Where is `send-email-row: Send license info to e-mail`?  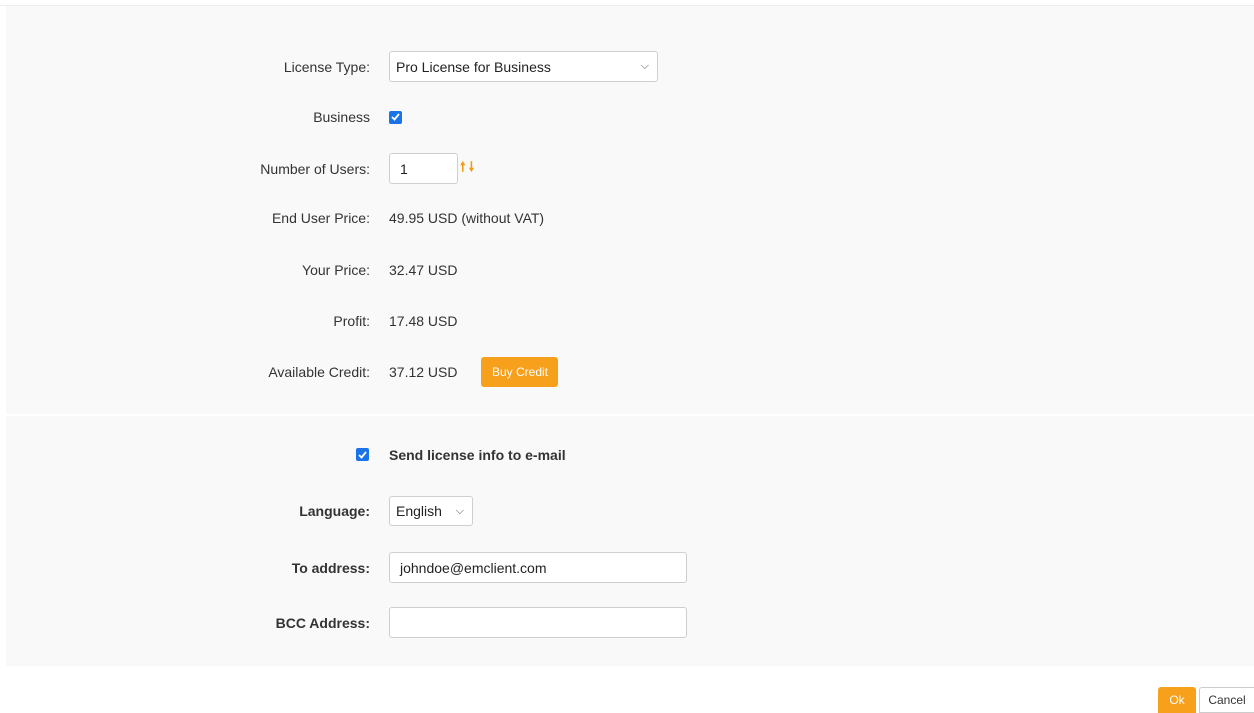 send-email-row: Send license info to e-mail is located at coordinates (630, 455).